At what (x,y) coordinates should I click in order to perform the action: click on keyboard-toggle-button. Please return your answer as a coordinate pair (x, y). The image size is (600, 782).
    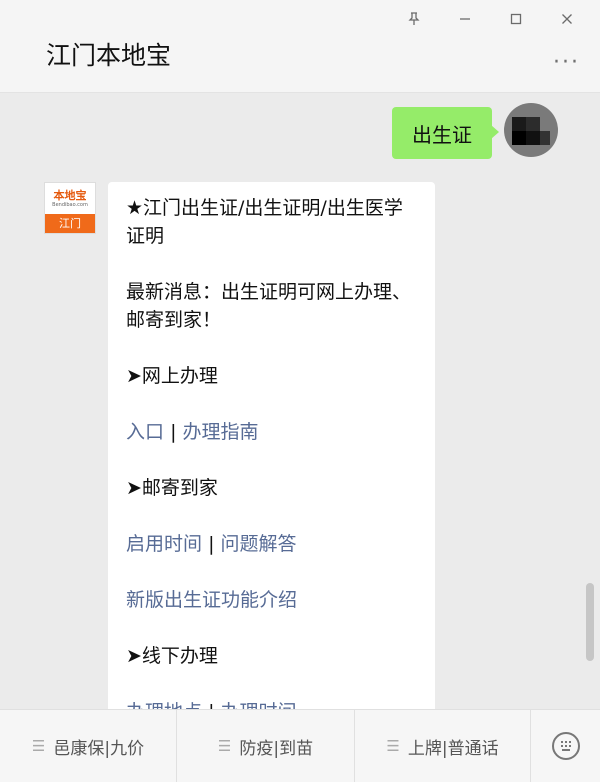
    Looking at the image, I should click on (565, 746).